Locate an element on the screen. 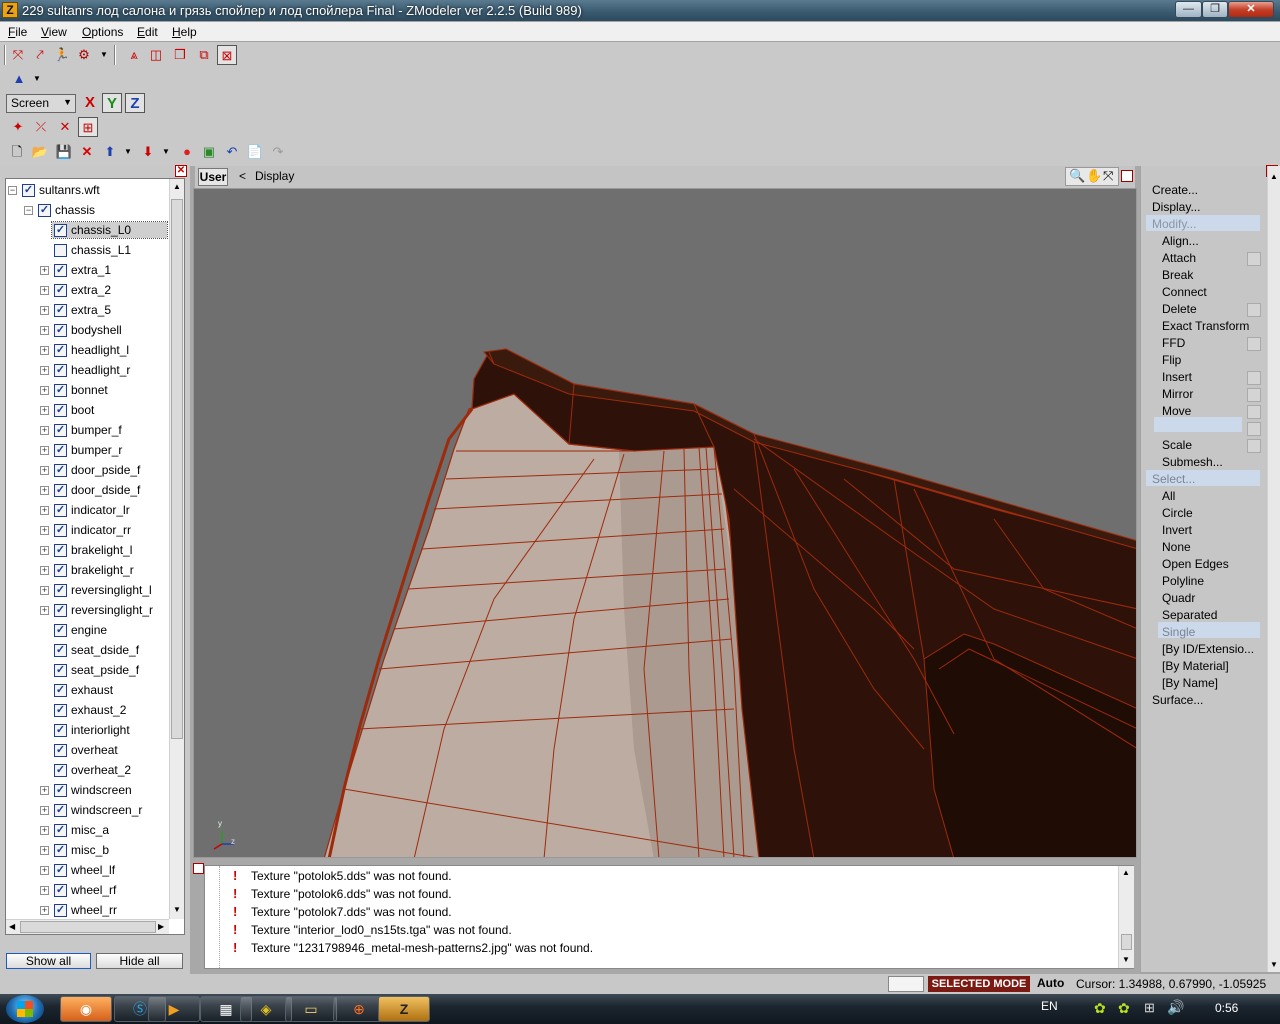 Image resolution: width=1280 pixels, height=1024 pixels. tree-row: + ✓ door_pside_f is located at coordinates (87, 470).